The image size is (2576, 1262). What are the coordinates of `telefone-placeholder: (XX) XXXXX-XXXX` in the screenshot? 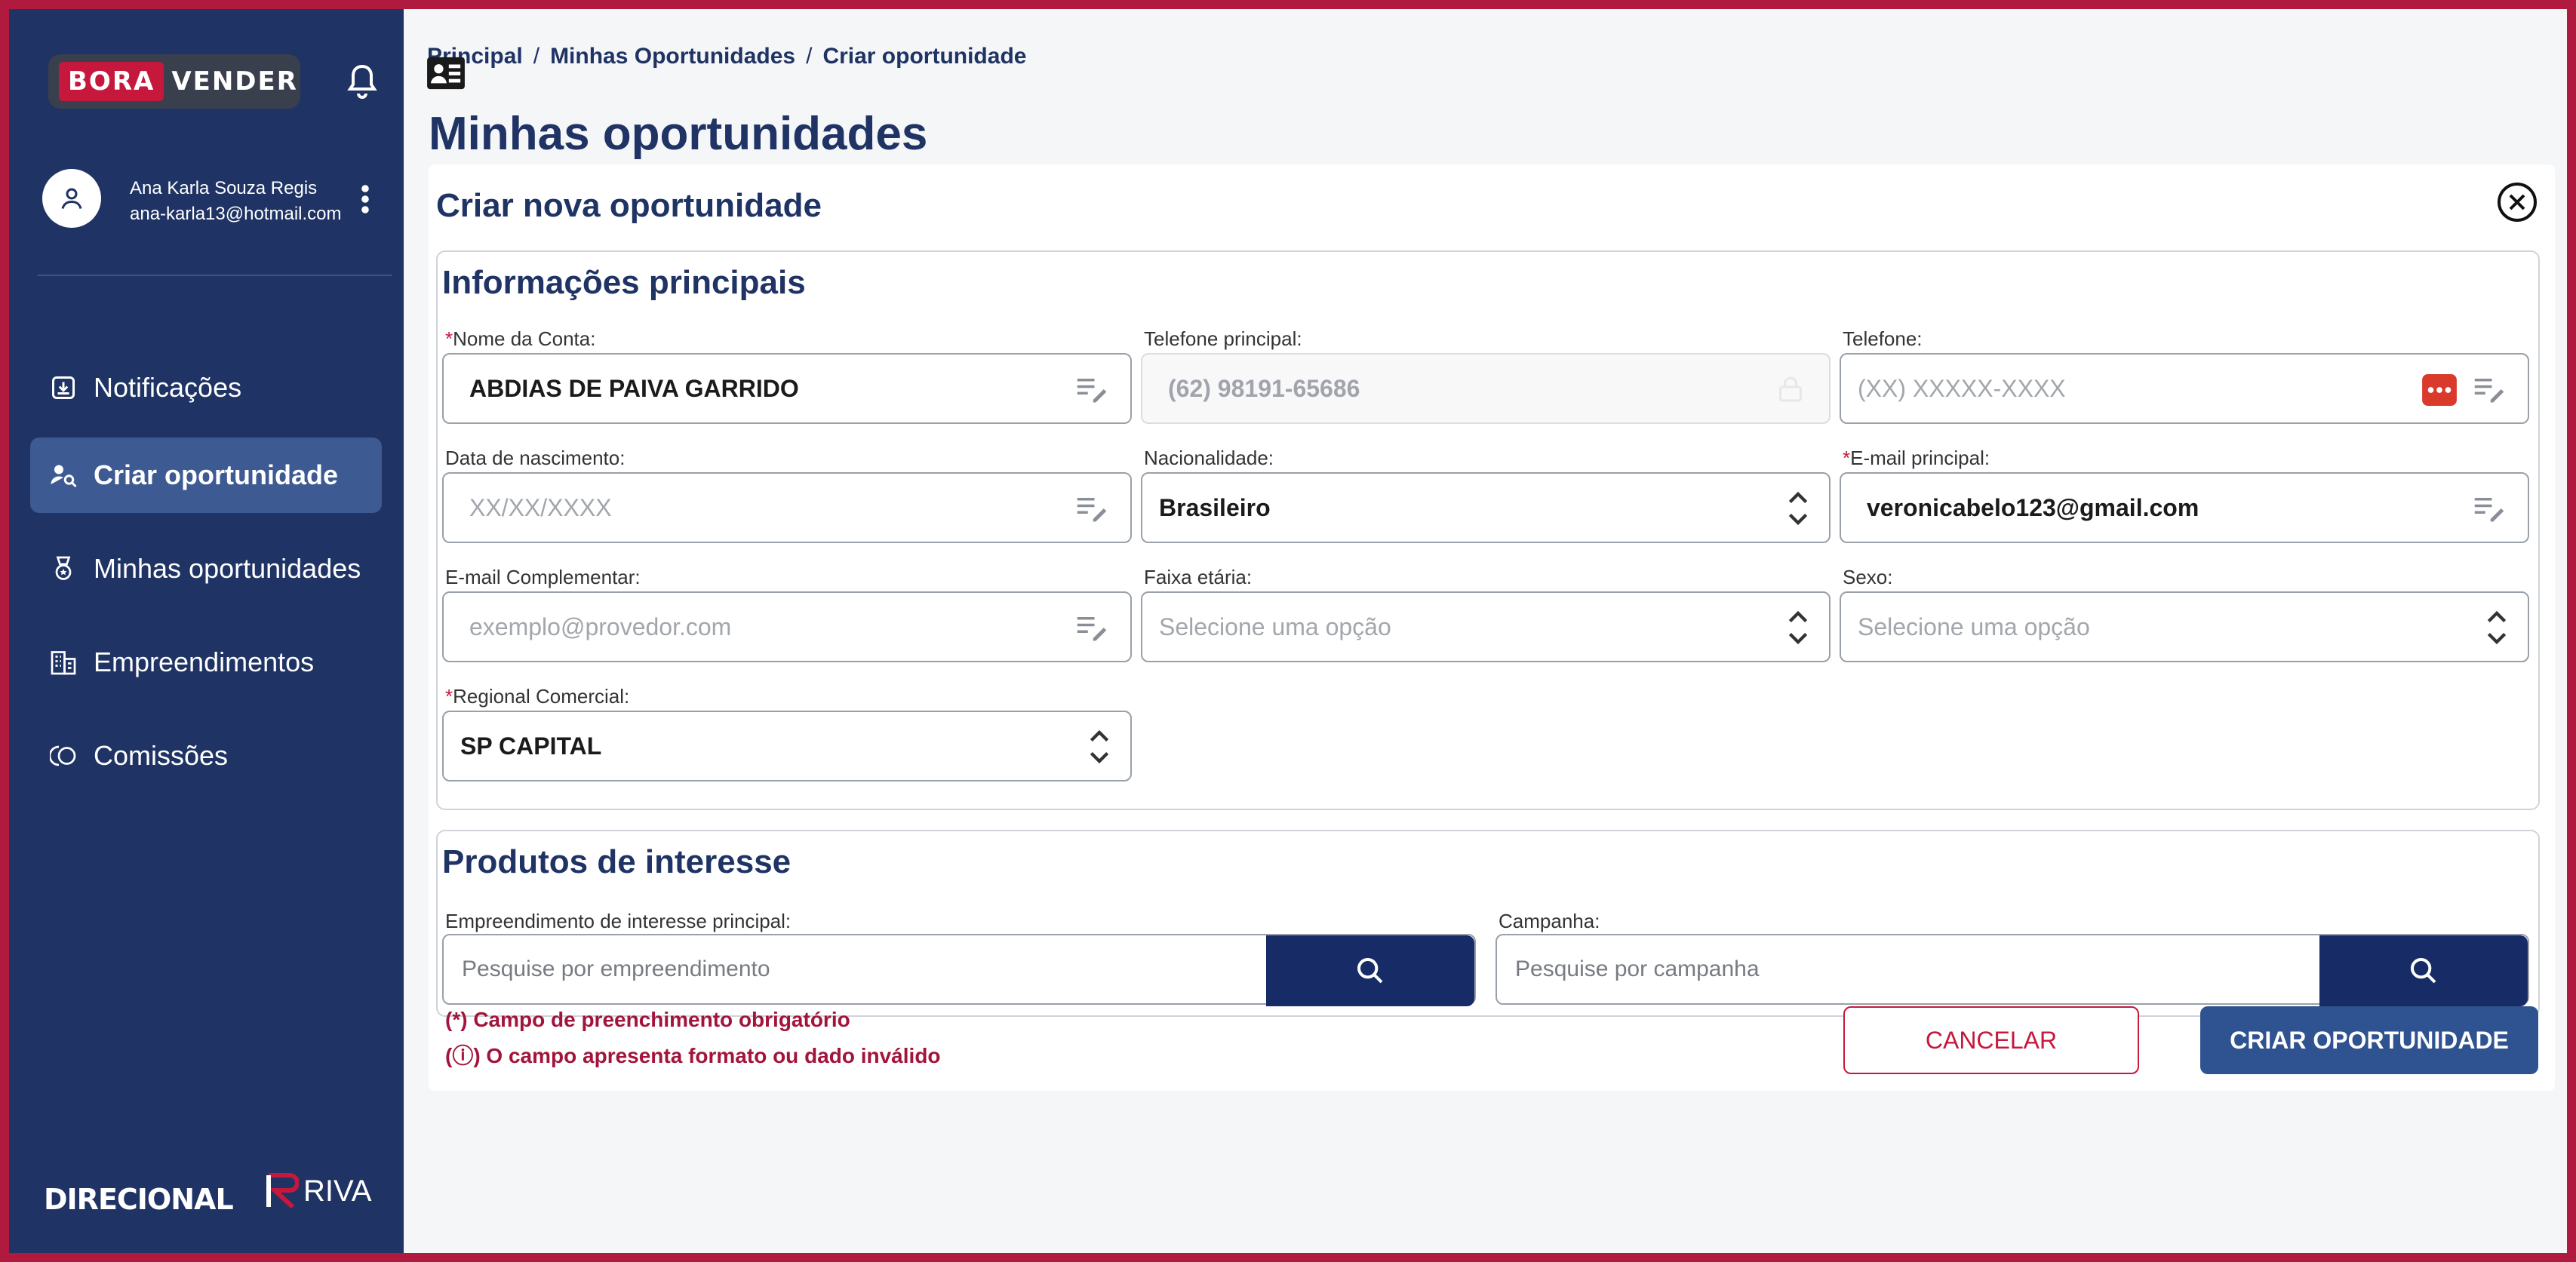 It's located at (1962, 388).